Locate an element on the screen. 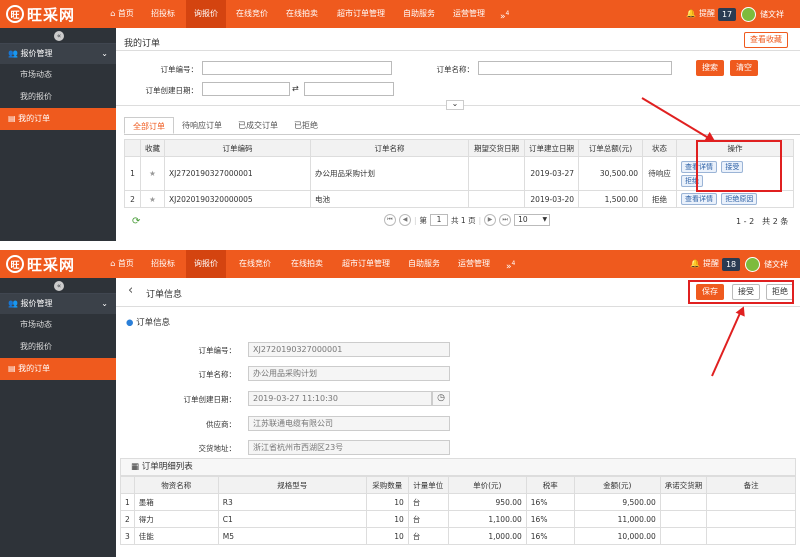 Image resolution: width=800 pixels, height=557 pixels. col-index is located at coordinates (132, 148).